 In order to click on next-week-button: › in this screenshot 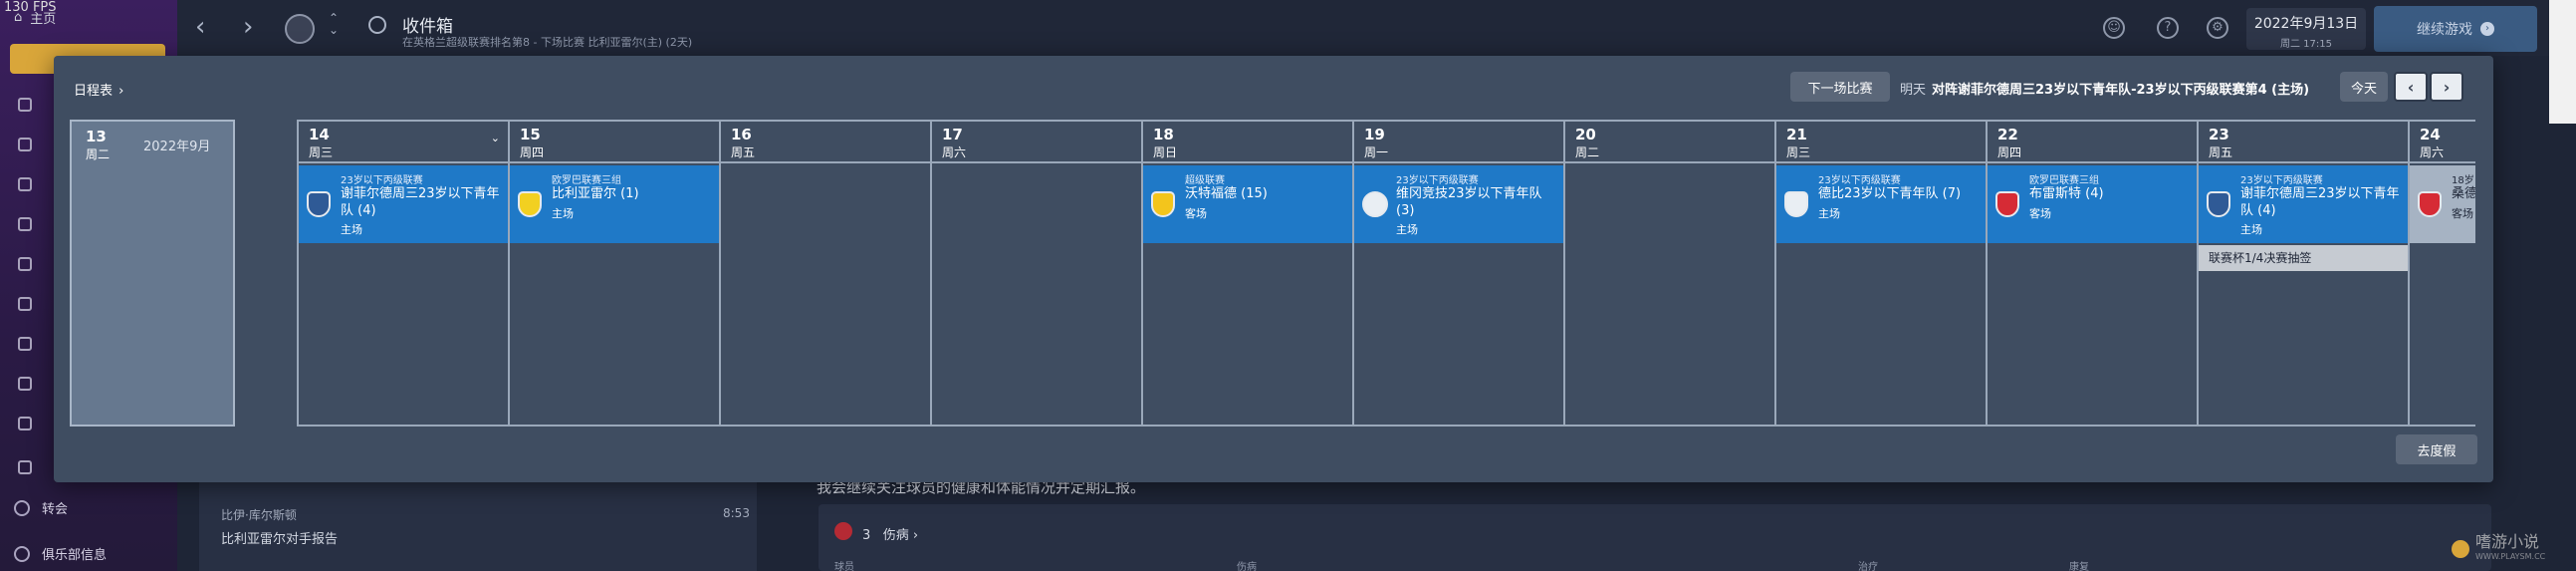, I will do `click(2446, 87)`.